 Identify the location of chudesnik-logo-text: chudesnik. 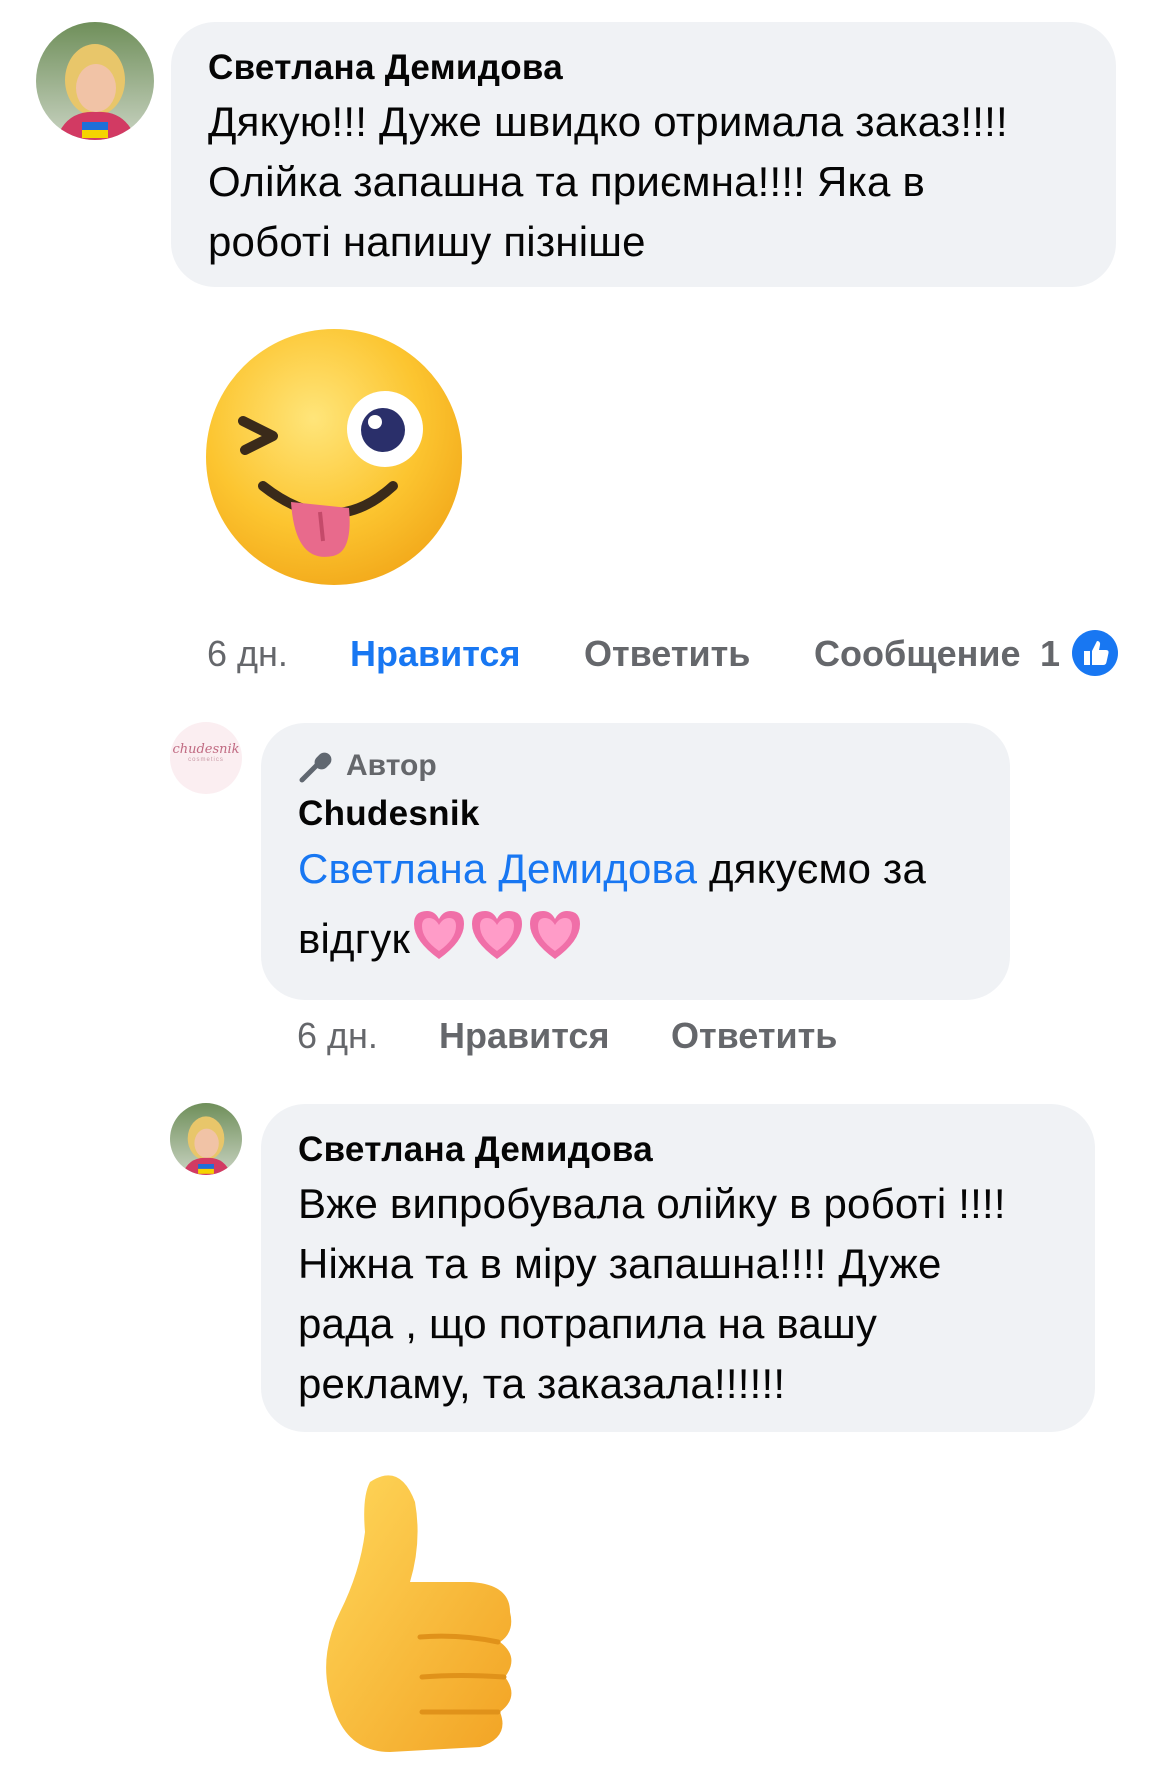
(206, 749).